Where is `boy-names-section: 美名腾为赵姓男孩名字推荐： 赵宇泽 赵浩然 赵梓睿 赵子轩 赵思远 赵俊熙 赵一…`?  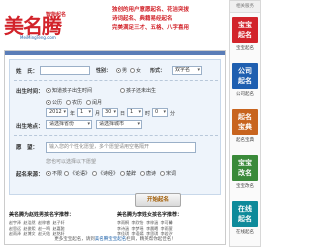 boy-names-section: 美名腾为赵姓男孩名字推荐： 赵宇泽 赵浩然 赵梓睿 赵子轩 赵思远 赵俊熙 赵一… is located at coordinates (61, 224).